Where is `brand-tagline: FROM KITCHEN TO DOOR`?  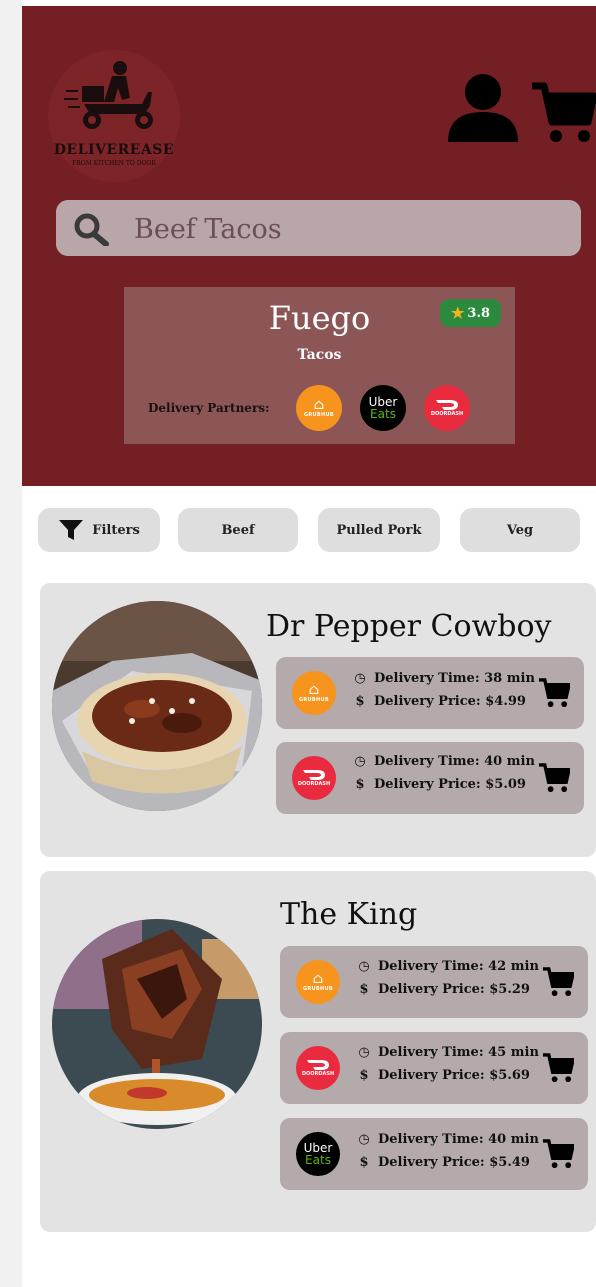
brand-tagline: FROM KITCHEN TO DOOR is located at coordinates (114, 163).